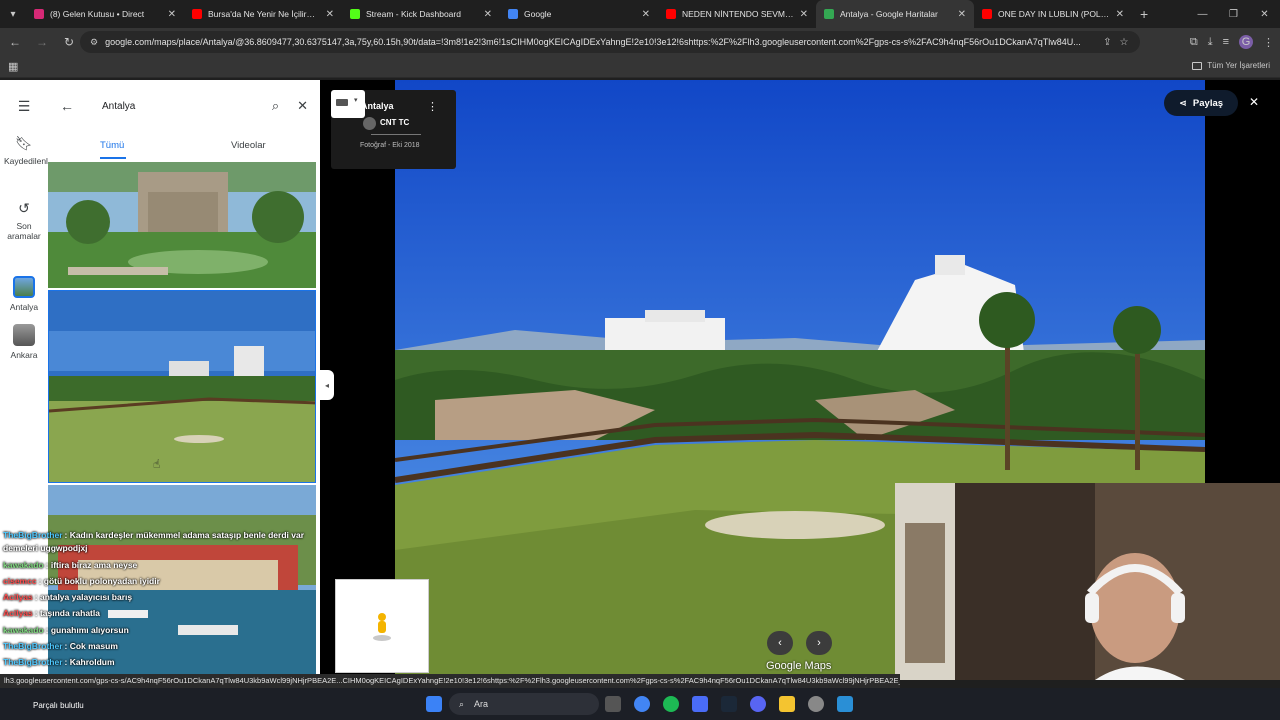 Image resolution: width=1280 pixels, height=720 pixels. Describe the element at coordinates (895, 14) in the screenshot. I see `browser-tab: Antalya - Google Haritalar ✕` at that location.